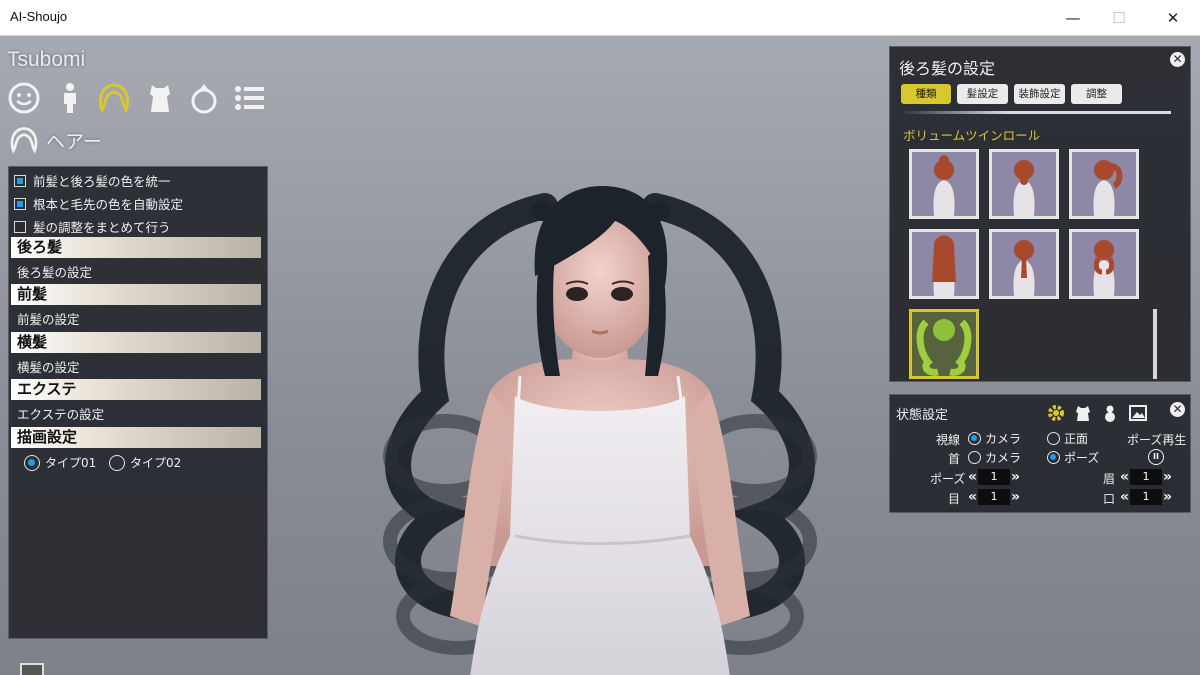  What do you see at coordinates (1177, 59) in the screenshot?
I see `close-panel-button: ✕` at bounding box center [1177, 59].